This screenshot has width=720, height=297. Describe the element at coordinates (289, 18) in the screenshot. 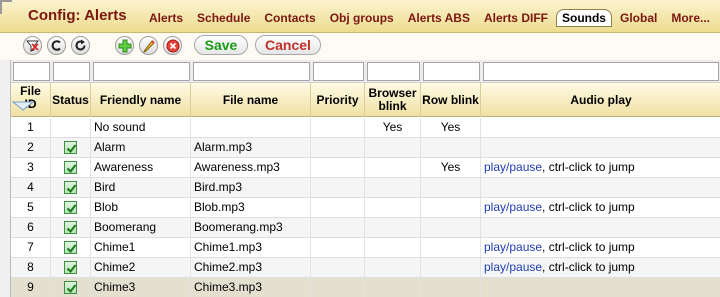

I see `menu-contacts: Contacts` at that location.